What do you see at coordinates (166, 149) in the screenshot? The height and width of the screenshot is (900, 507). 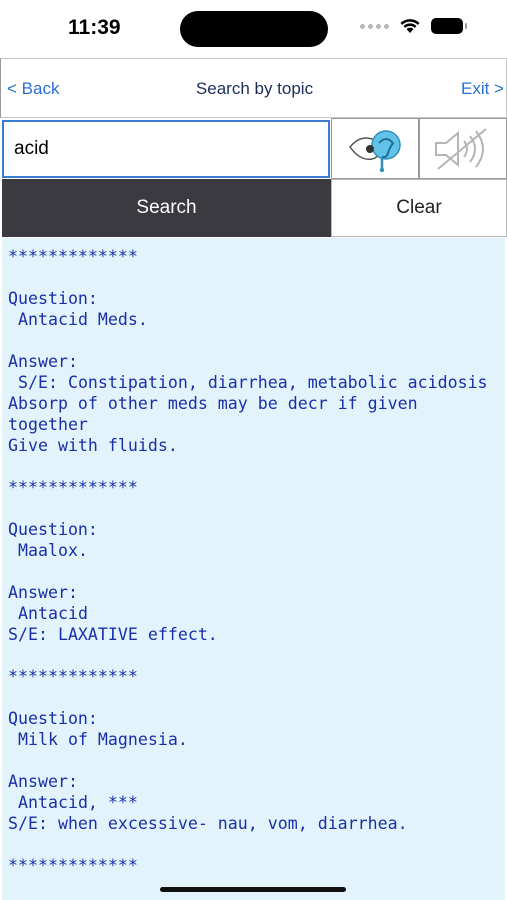 I see `search-input` at bounding box center [166, 149].